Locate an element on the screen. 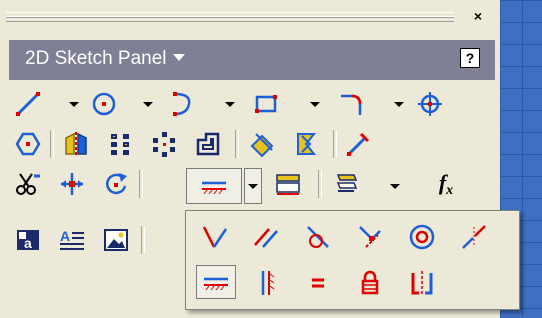  parameters-button: fx is located at coordinates (446, 184).